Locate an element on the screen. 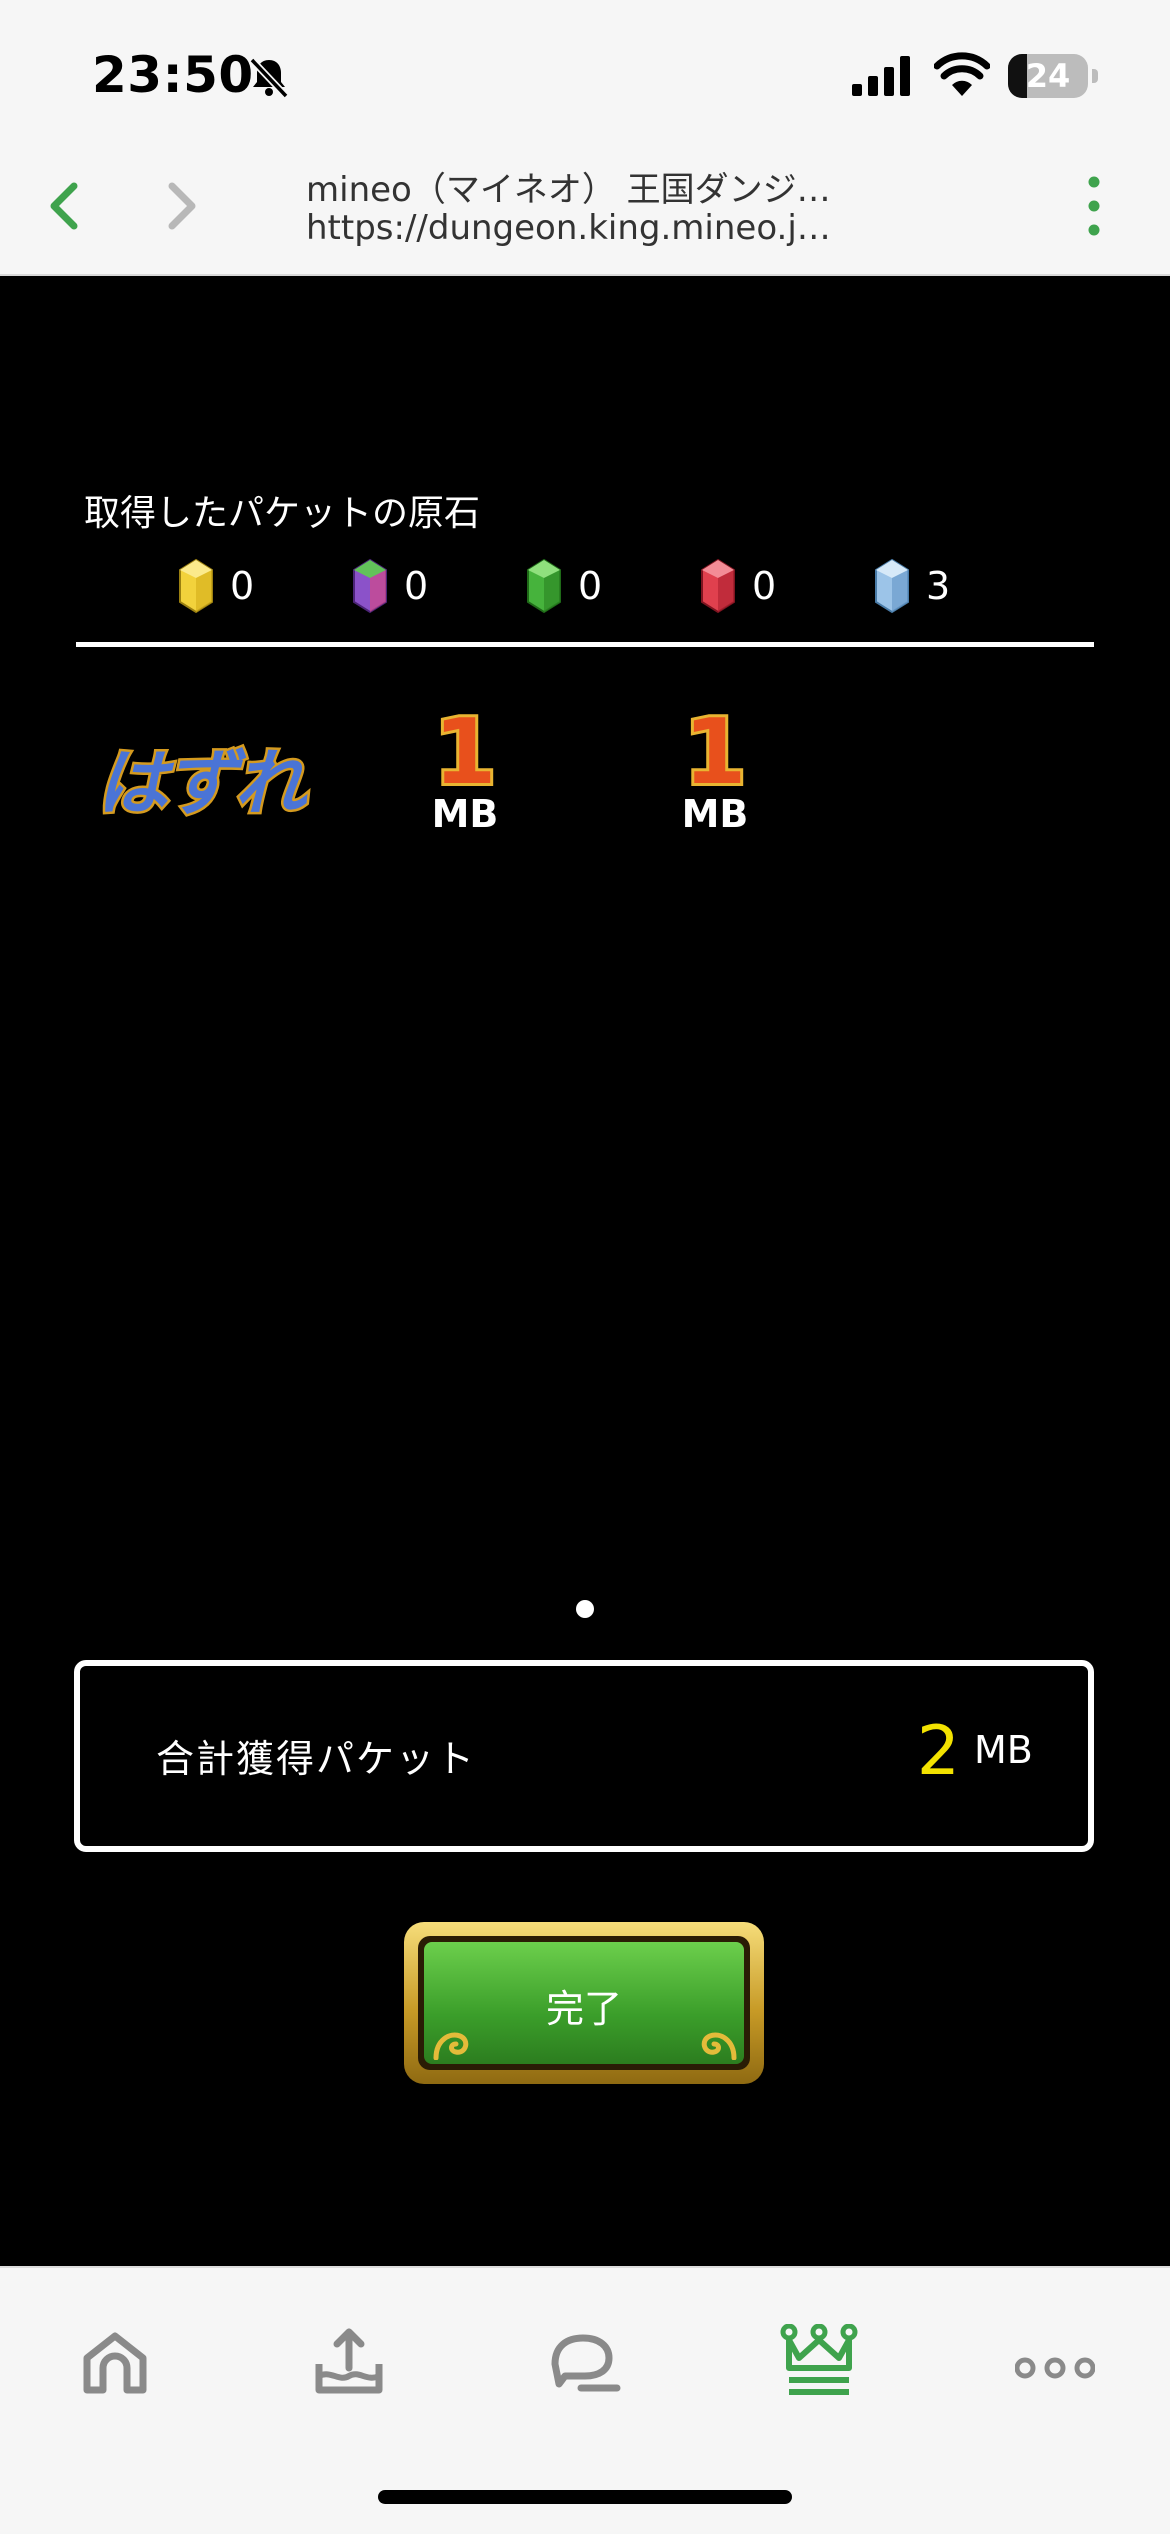  miss-label: はずれ is located at coordinates (200, 783).